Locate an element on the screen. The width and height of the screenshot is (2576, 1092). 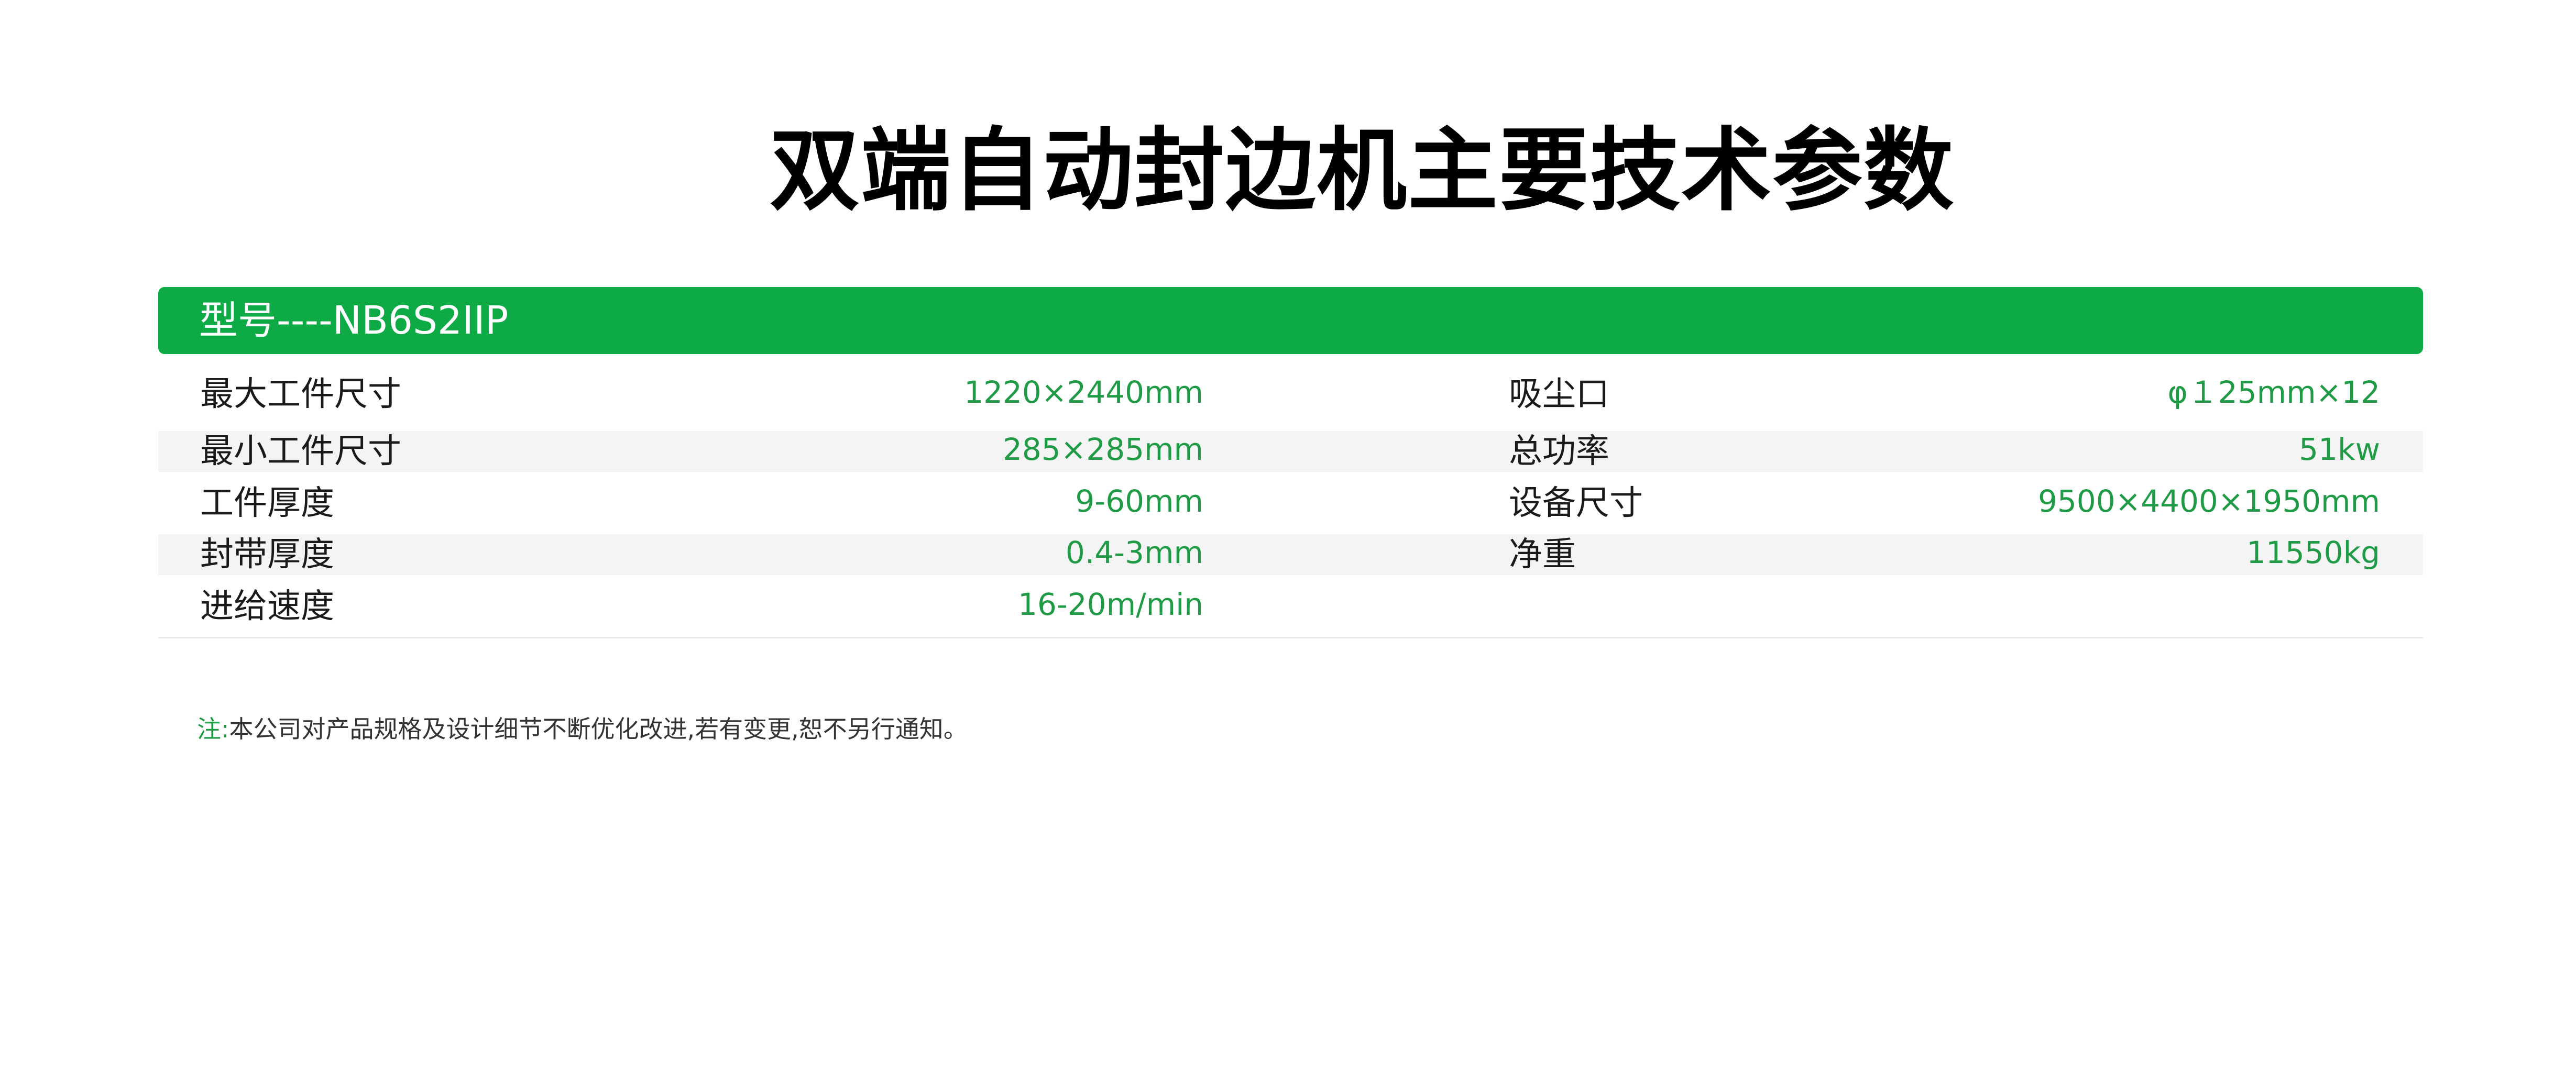
spec-label: 工件厚度 is located at coordinates (267, 504).